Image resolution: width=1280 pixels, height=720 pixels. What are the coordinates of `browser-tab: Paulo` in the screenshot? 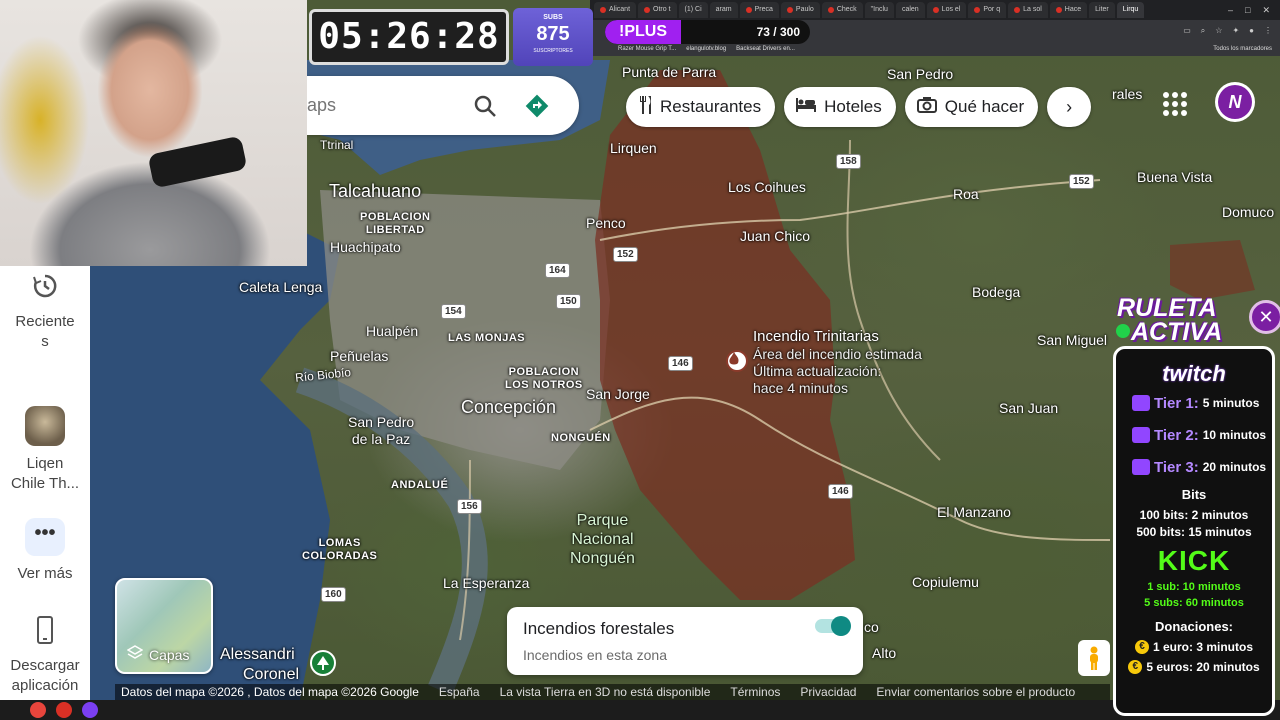 It's located at (800, 10).